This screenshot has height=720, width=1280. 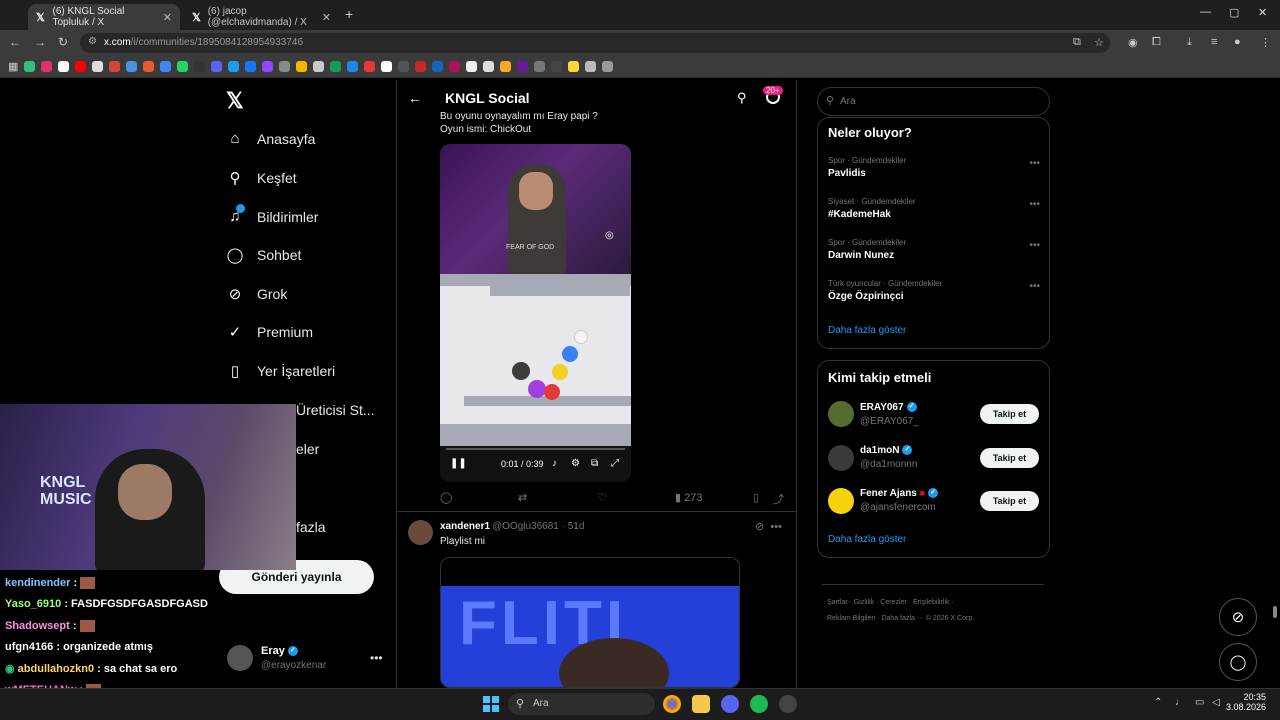 I want to click on file-explorer-icon, so click(x=701, y=704).